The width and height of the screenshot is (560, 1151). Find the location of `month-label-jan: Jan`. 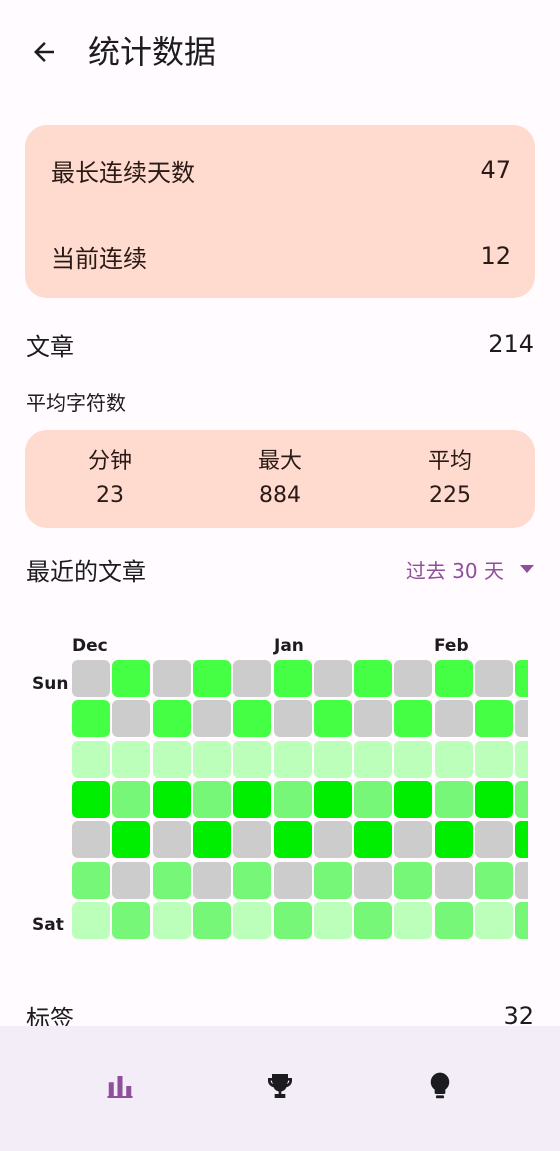

month-label-jan: Jan is located at coordinates (289, 646).